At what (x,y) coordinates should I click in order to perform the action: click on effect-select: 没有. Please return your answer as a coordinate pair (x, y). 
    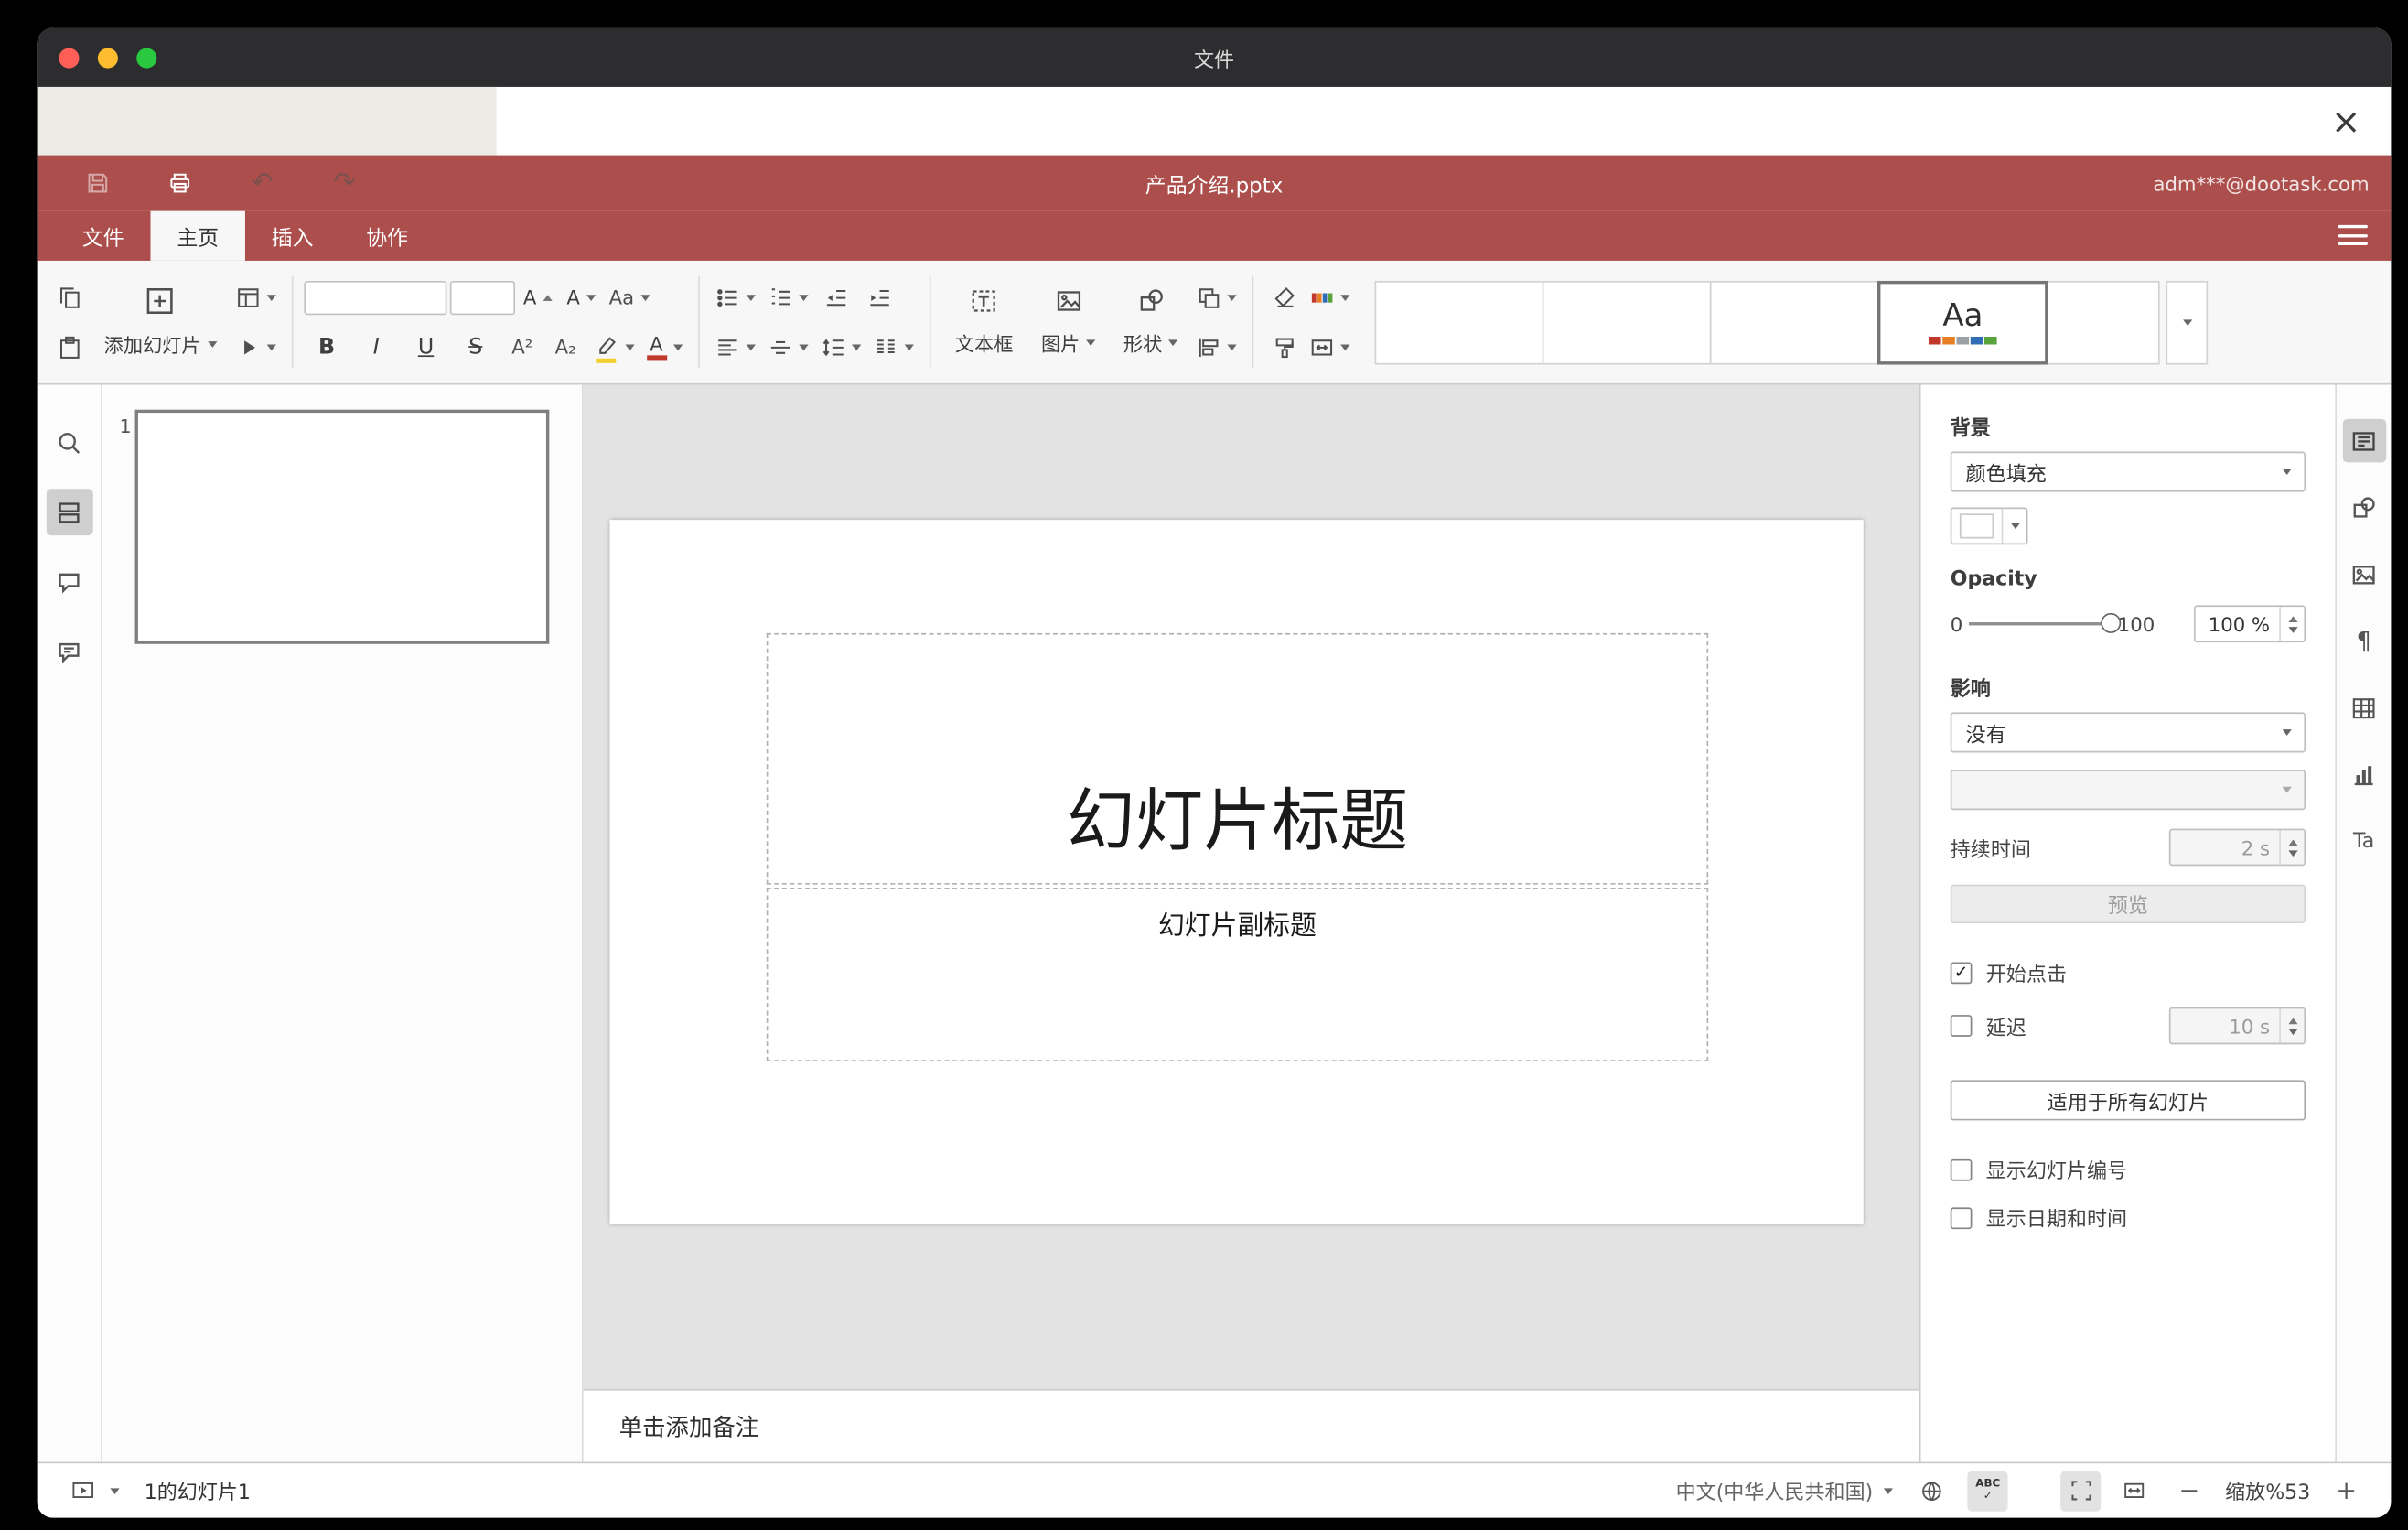
    Looking at the image, I should click on (2128, 732).